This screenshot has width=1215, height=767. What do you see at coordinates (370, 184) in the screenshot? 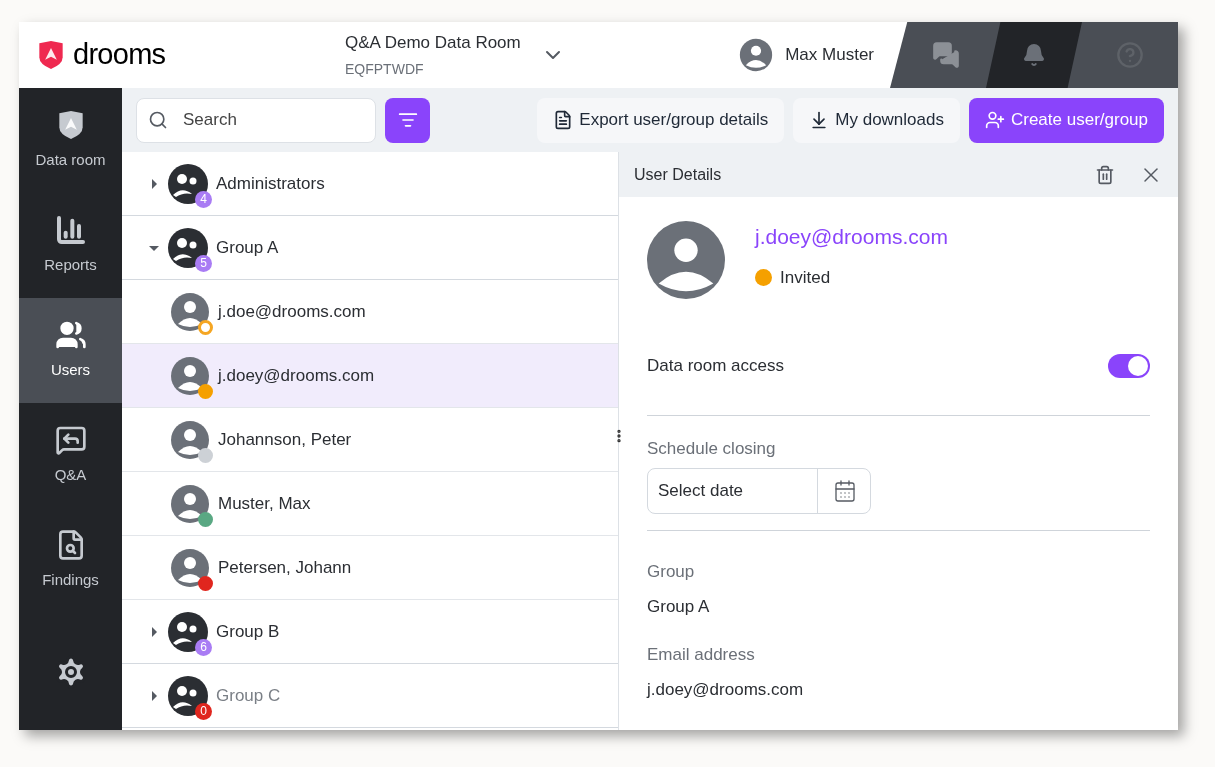
I see `group-row: 4 Administrators` at bounding box center [370, 184].